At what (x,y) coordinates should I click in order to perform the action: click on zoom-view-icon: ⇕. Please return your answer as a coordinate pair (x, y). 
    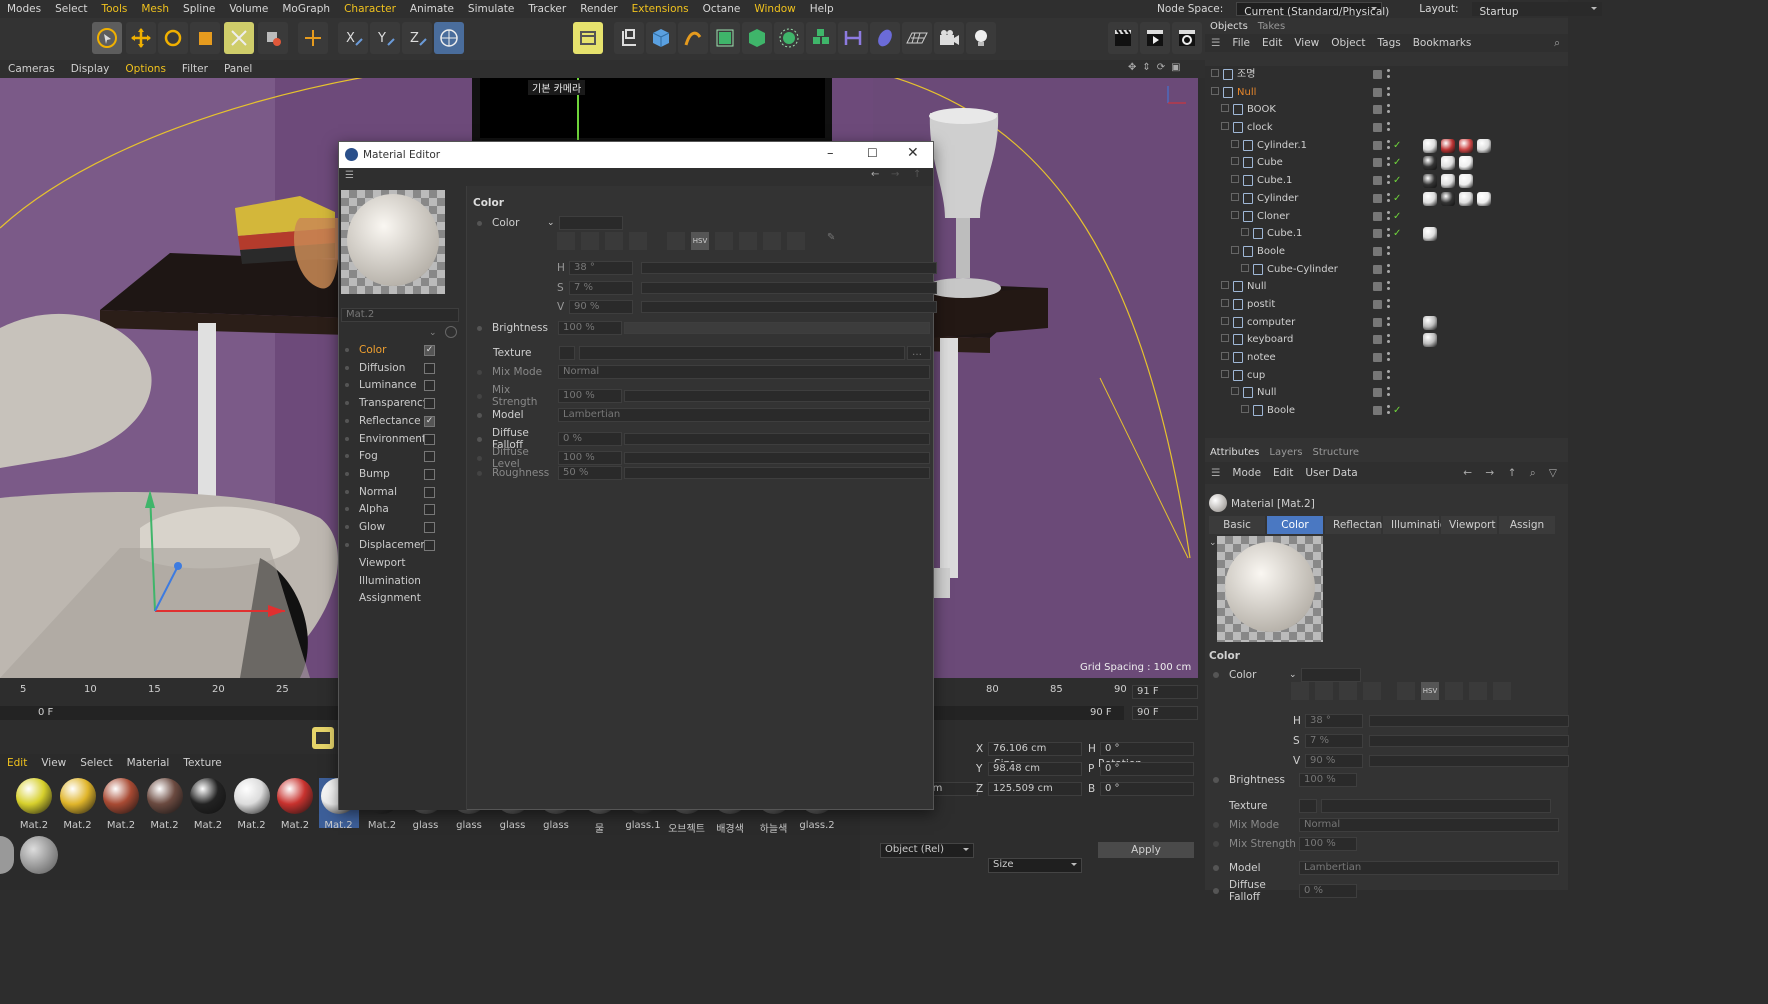
    Looking at the image, I should click on (1146, 67).